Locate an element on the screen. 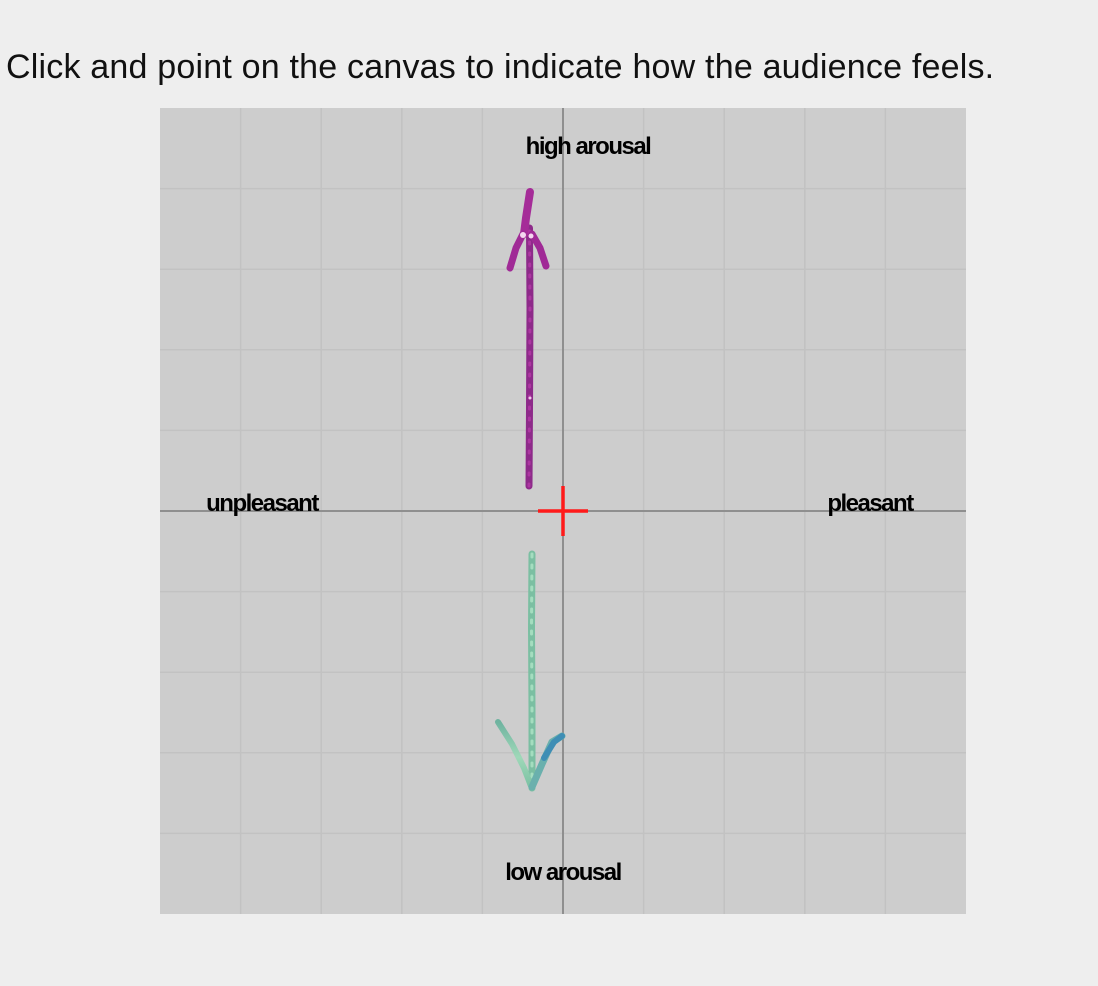  label-unpleasant: unpleasant is located at coordinates (262, 503).